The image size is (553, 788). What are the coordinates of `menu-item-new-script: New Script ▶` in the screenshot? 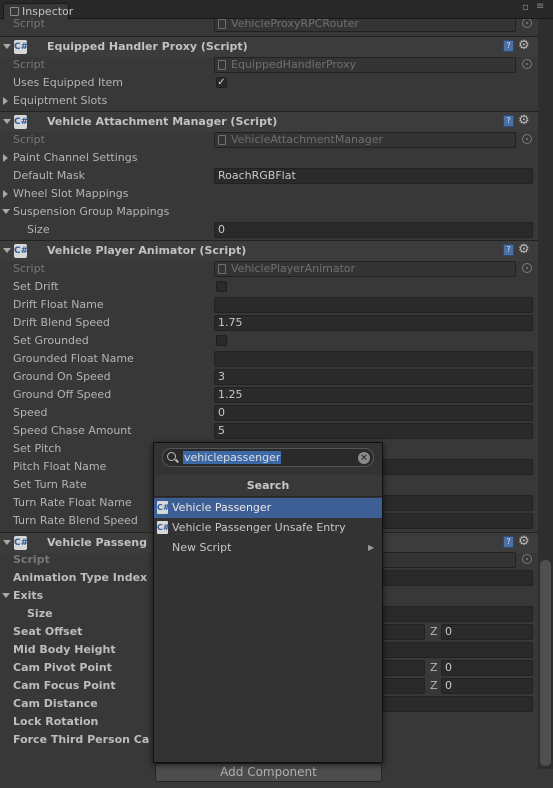 It's located at (268, 548).